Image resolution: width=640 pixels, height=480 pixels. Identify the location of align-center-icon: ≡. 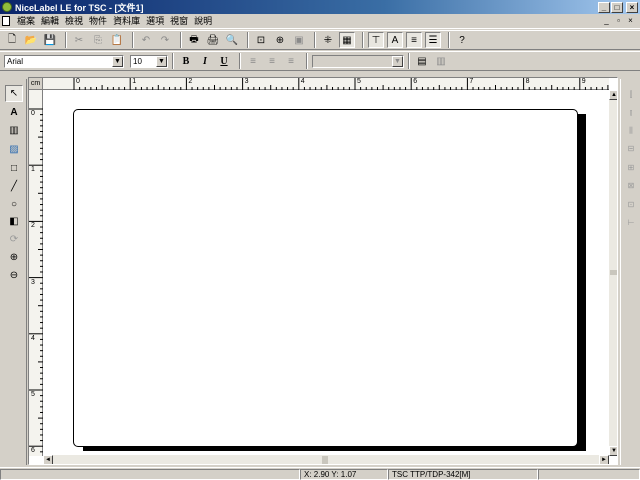
(272, 61).